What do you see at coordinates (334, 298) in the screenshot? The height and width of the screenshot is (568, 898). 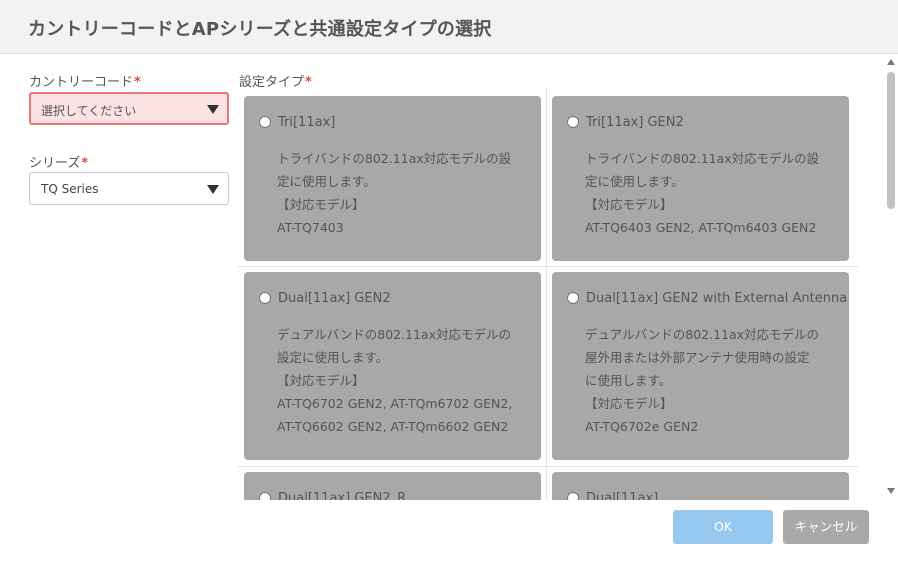 I see `card-title: Dual[11ax] GEN2` at bounding box center [334, 298].